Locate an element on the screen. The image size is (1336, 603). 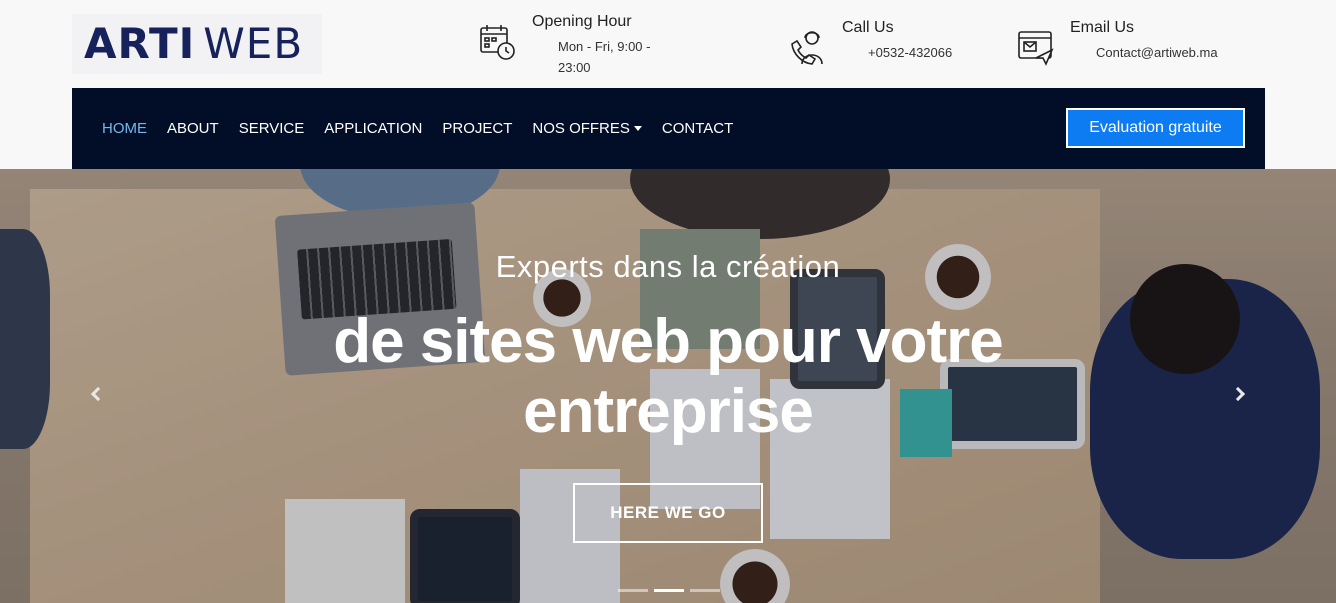
email-us-info: Email Us Contact@artiweb.ma is located at coordinates (1117, 43).